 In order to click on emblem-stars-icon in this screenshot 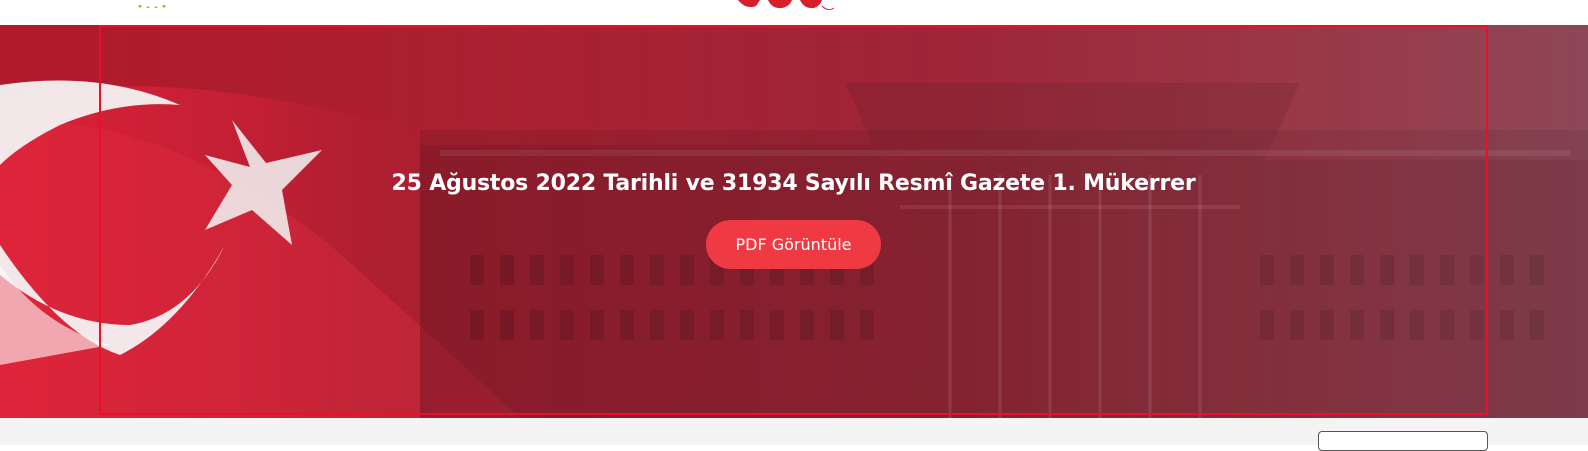, I will do `click(153, 4)`.